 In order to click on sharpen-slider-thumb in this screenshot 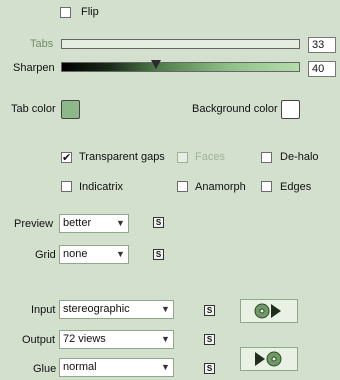, I will do `click(156, 64)`.